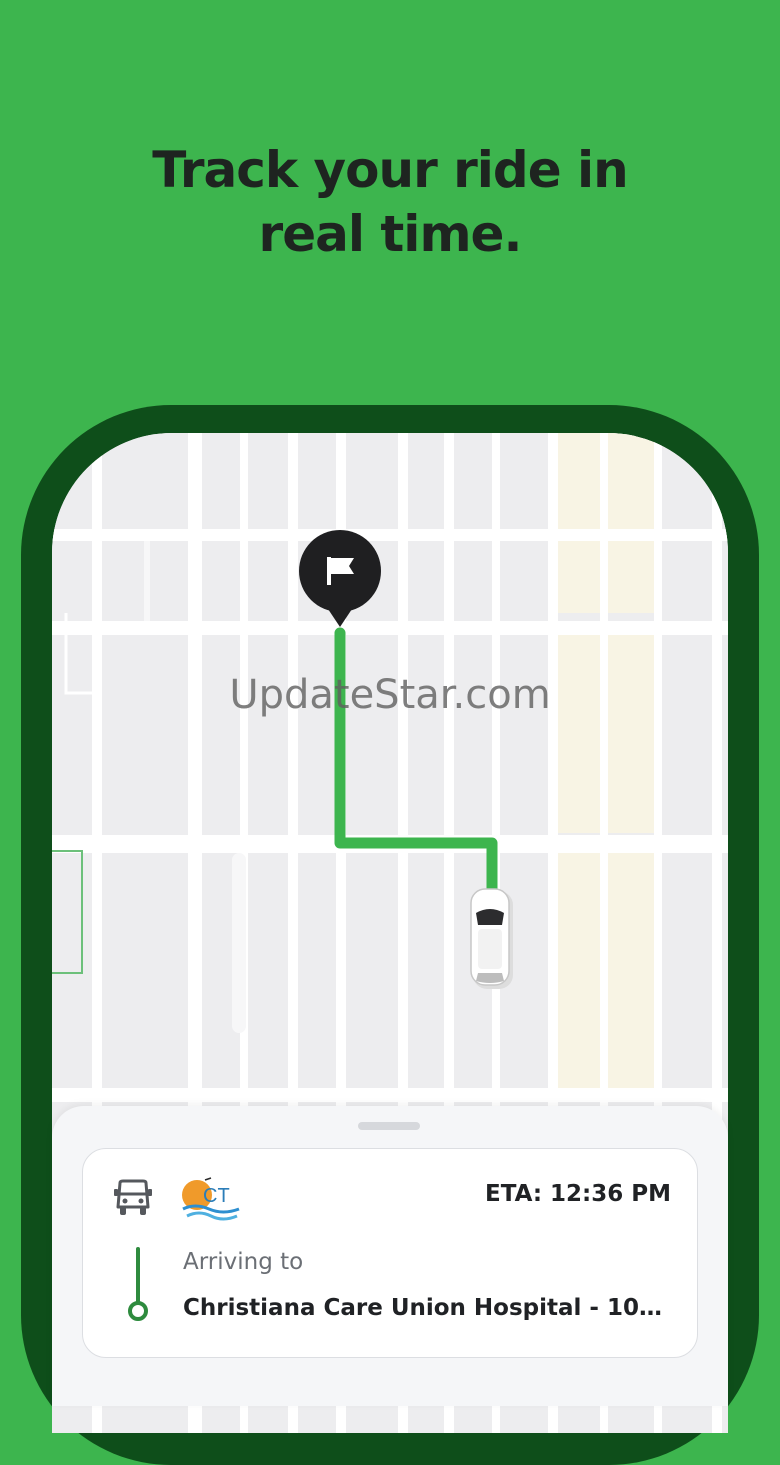 The height and width of the screenshot is (1465, 780). I want to click on route-indicator-icon, so click(138, 1284).